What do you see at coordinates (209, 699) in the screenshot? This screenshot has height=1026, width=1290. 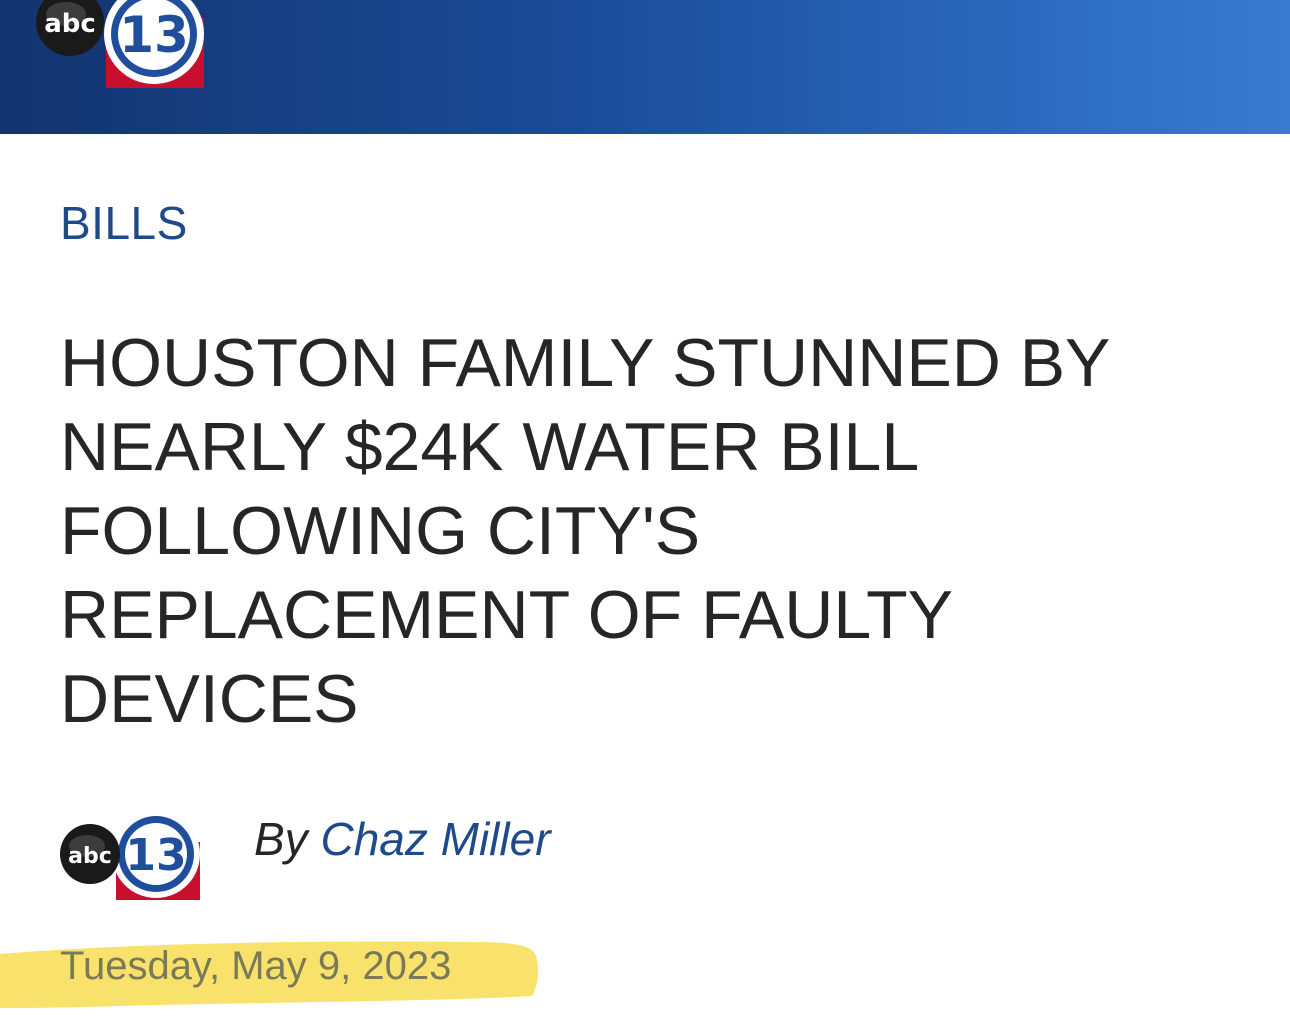 I see `headline-line: DEVICES` at bounding box center [209, 699].